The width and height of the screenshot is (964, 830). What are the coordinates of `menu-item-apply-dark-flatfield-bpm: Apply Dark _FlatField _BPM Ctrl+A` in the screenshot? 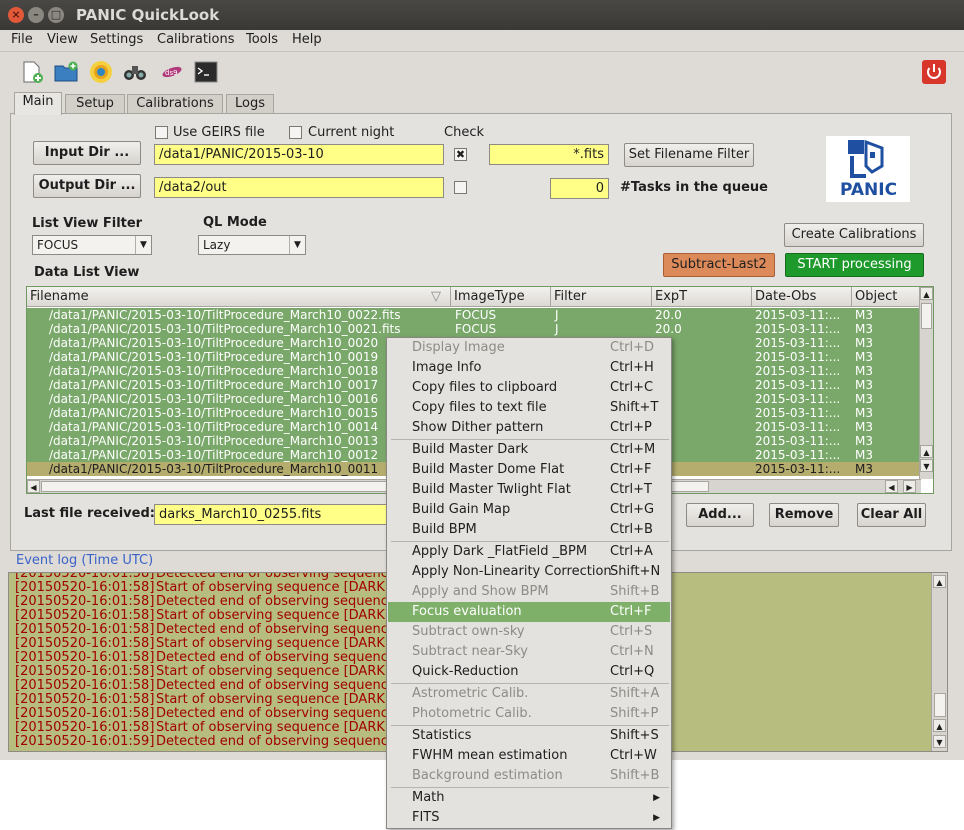 It's located at (529, 552).